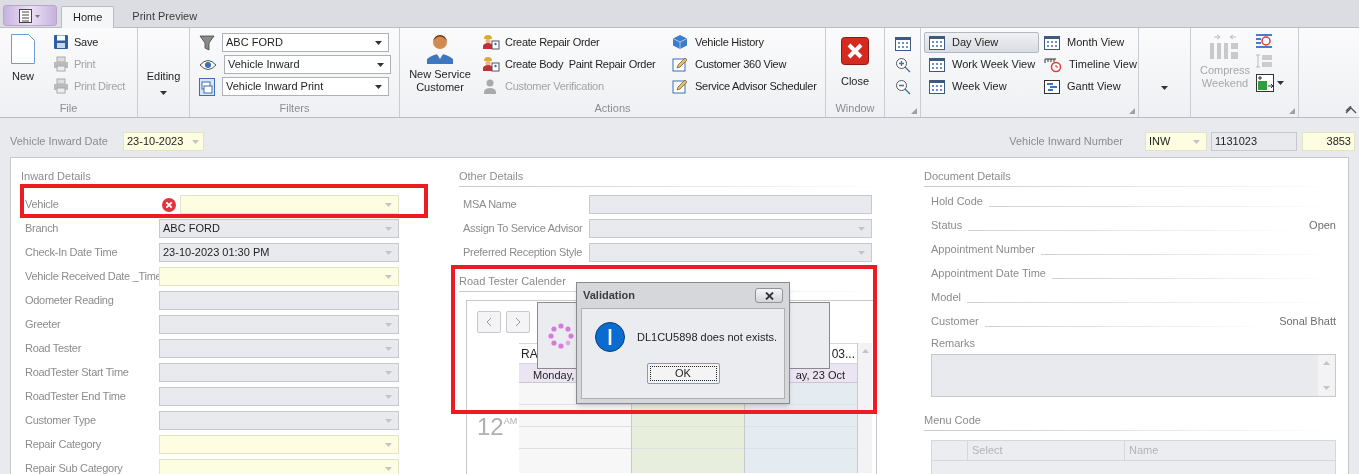 The height and width of the screenshot is (474, 1359). Describe the element at coordinates (1254, 141) in the screenshot. I see `code-field: 1131023` at that location.